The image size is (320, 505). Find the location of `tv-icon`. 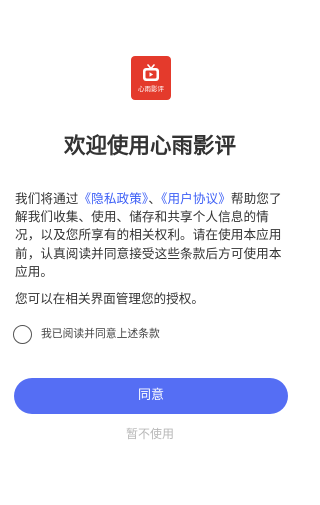

tv-icon is located at coordinates (151, 72).